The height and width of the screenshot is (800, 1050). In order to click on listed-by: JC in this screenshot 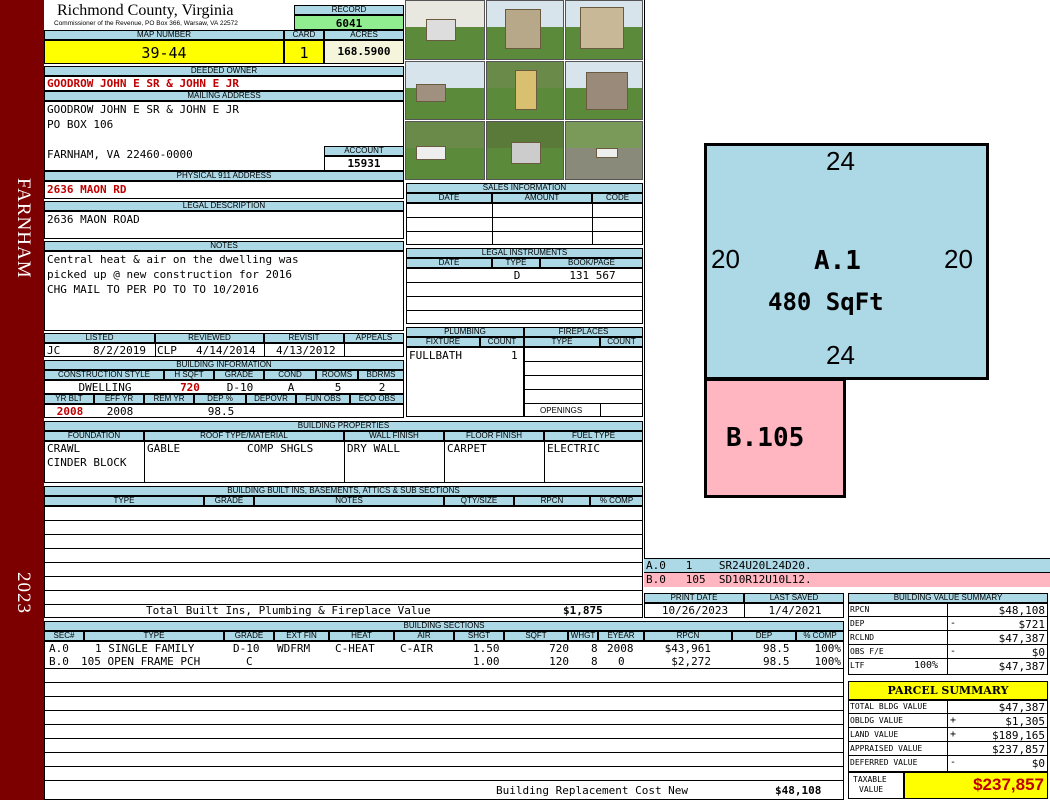, I will do `click(54, 350)`.